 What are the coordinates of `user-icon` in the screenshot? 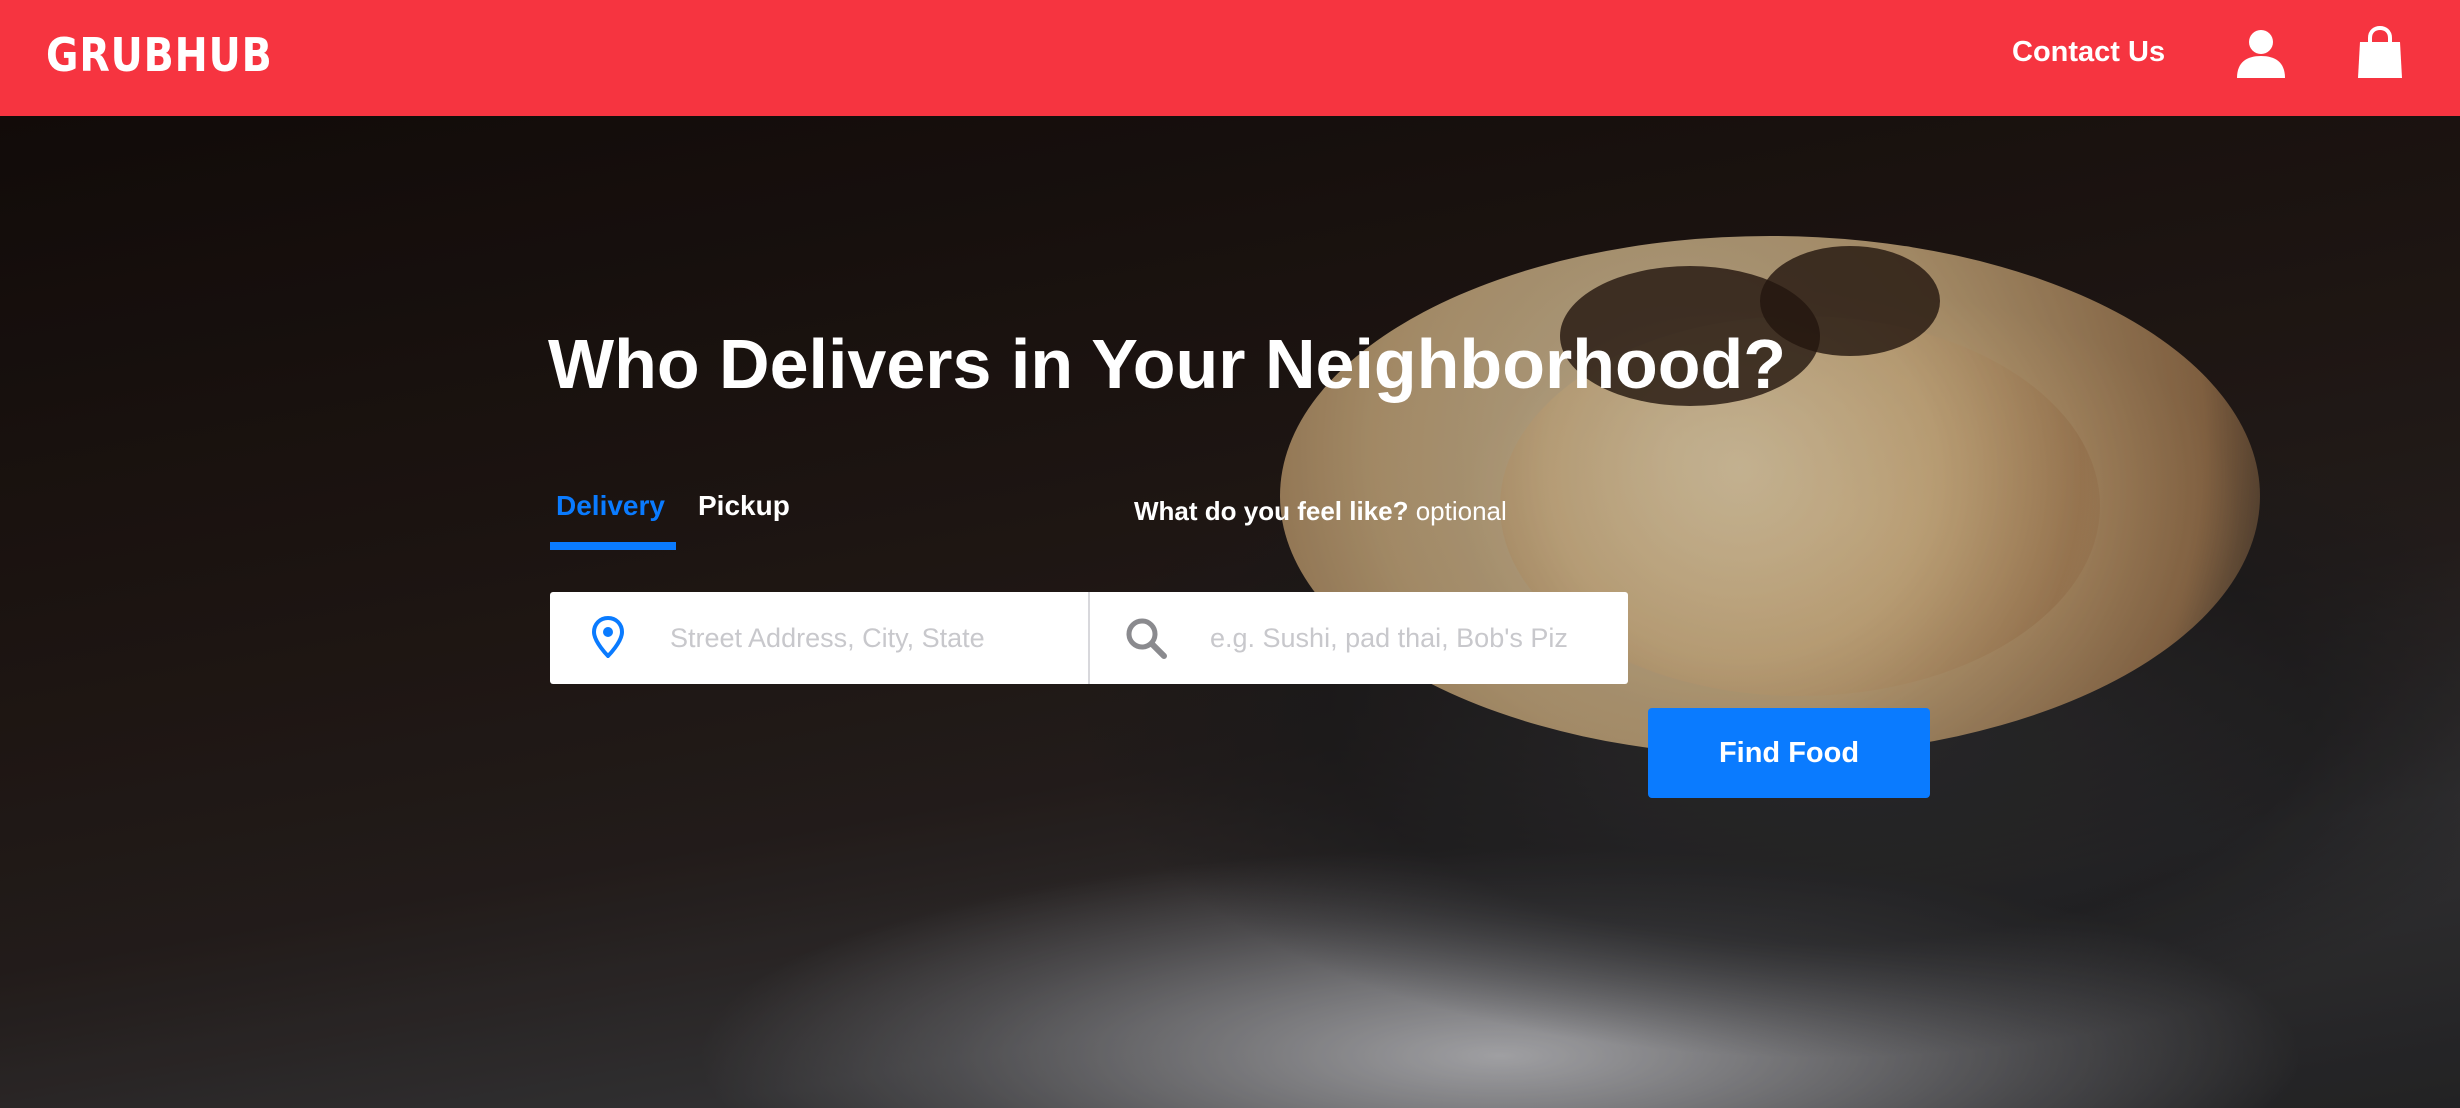 It's located at (2261, 53).